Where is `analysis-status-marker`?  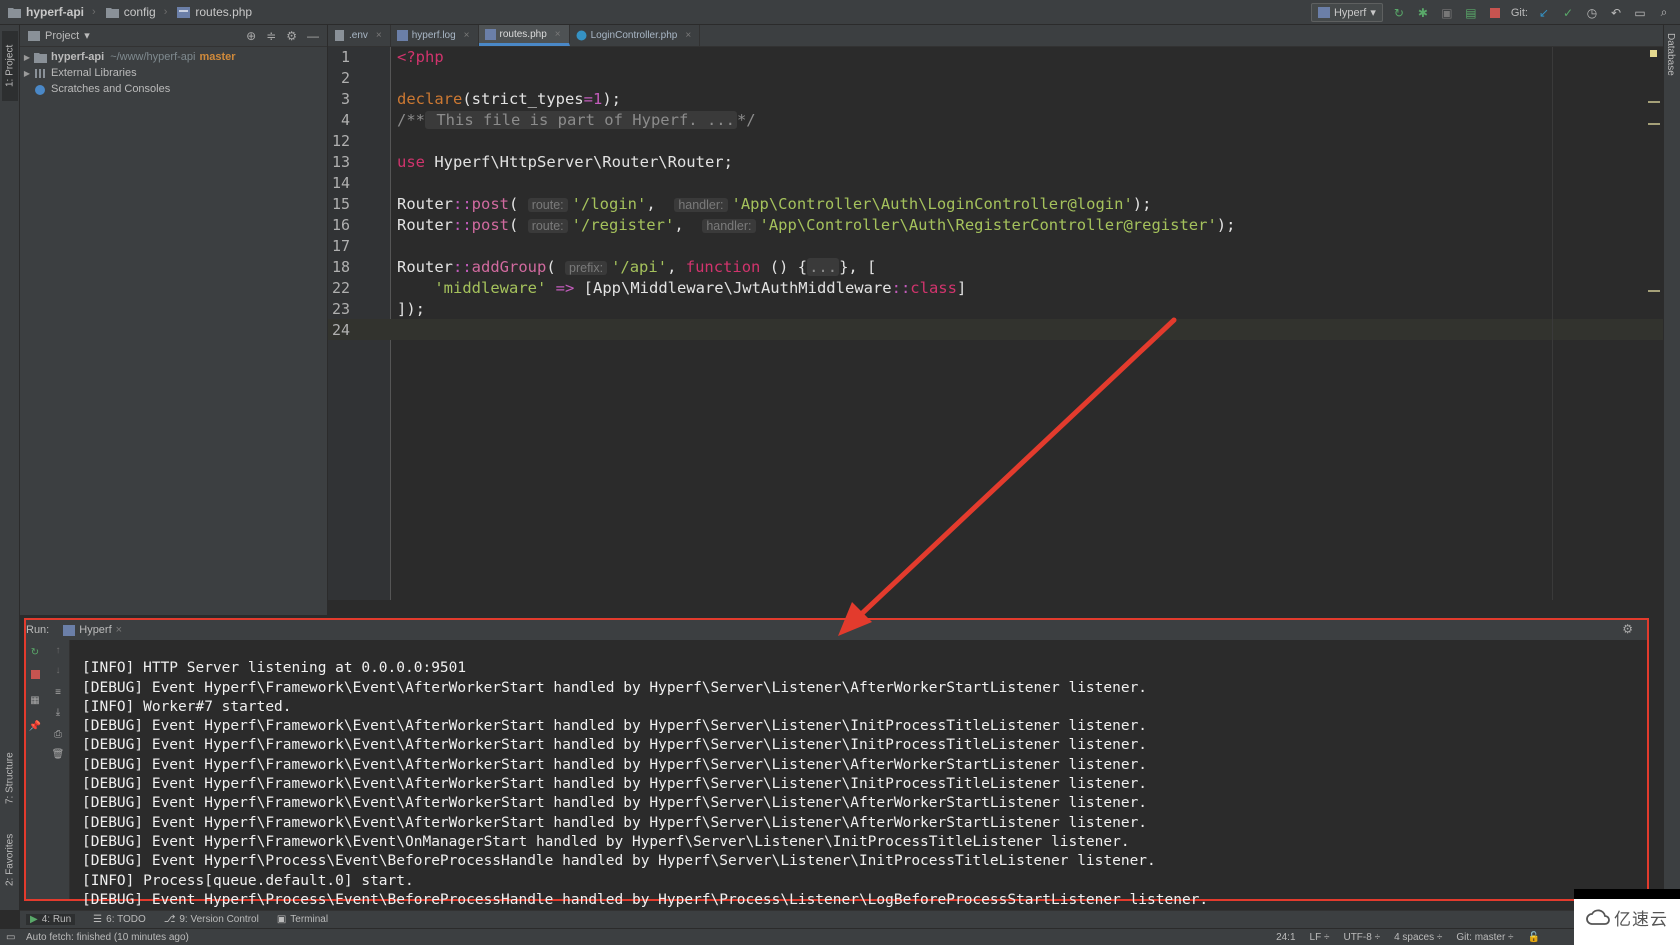 analysis-status-marker is located at coordinates (1653, 53).